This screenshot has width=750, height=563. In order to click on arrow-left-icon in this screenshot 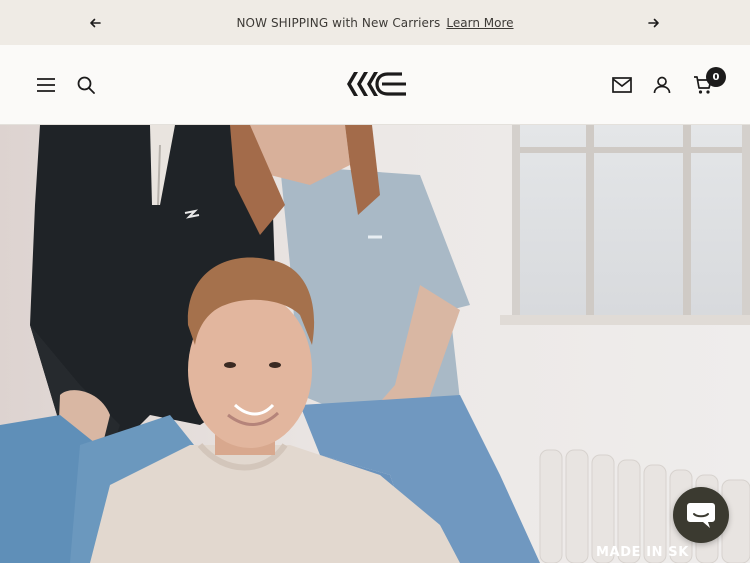, I will do `click(95, 23)`.